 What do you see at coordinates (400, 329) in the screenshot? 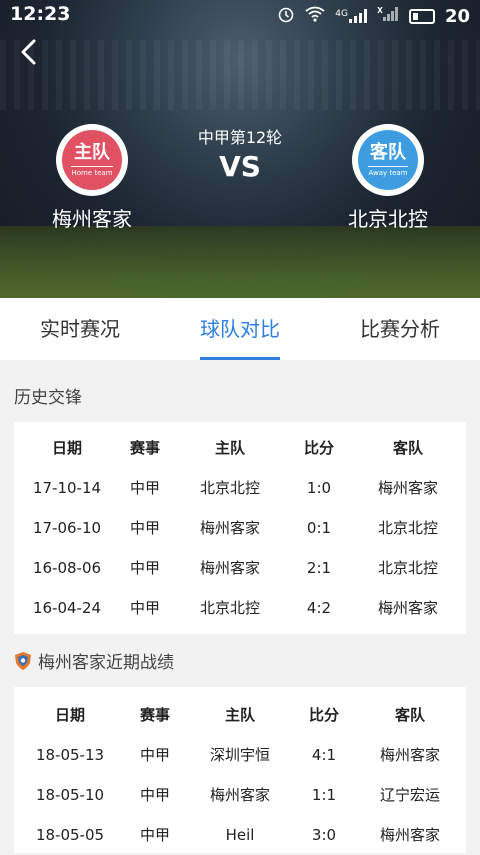
I see `tab-match-analysis: 比赛分析` at bounding box center [400, 329].